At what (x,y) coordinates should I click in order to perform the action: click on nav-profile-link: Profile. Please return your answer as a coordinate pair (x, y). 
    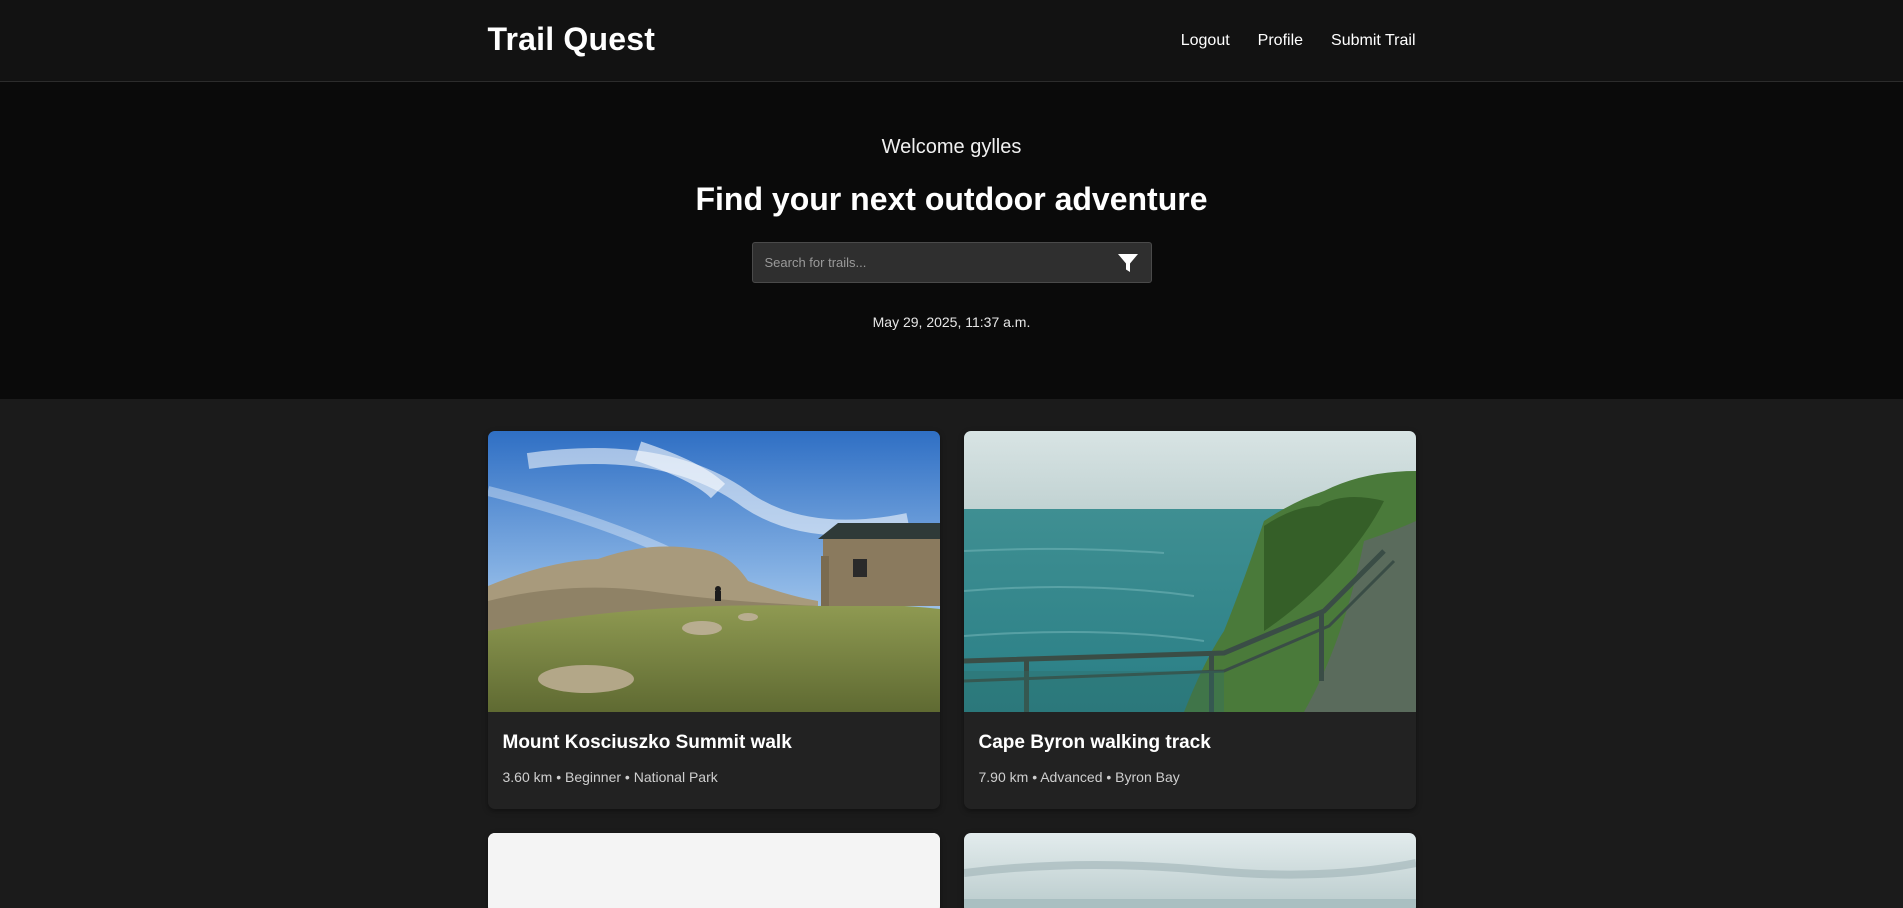
    Looking at the image, I should click on (1280, 41).